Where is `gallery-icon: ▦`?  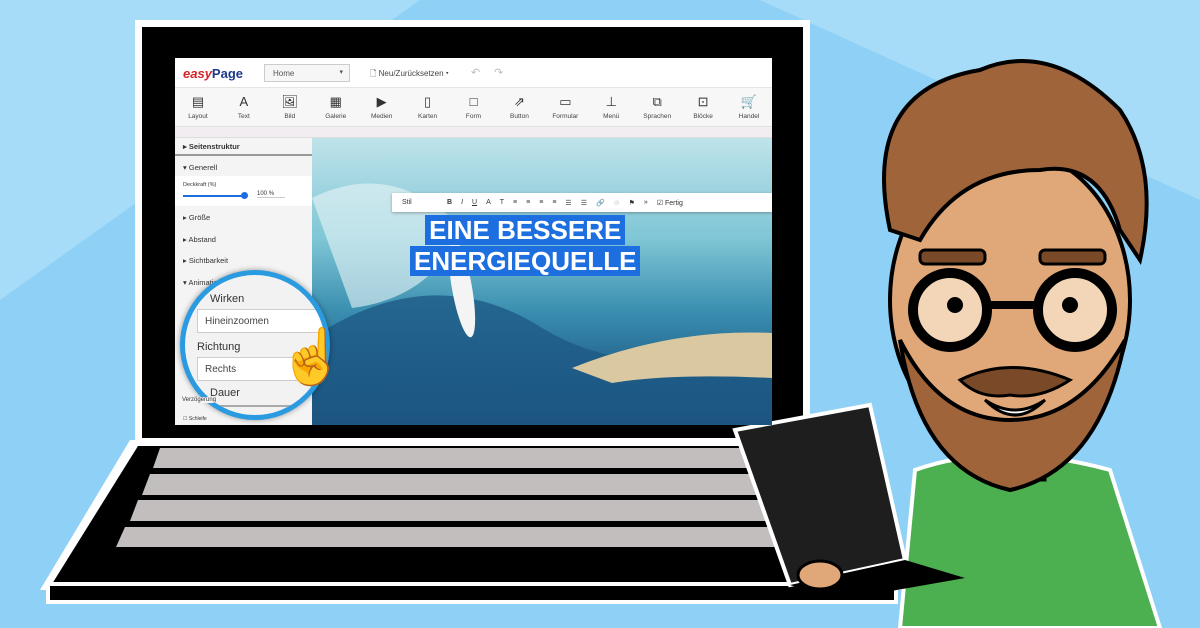
gallery-icon: ▦ is located at coordinates (335, 101).